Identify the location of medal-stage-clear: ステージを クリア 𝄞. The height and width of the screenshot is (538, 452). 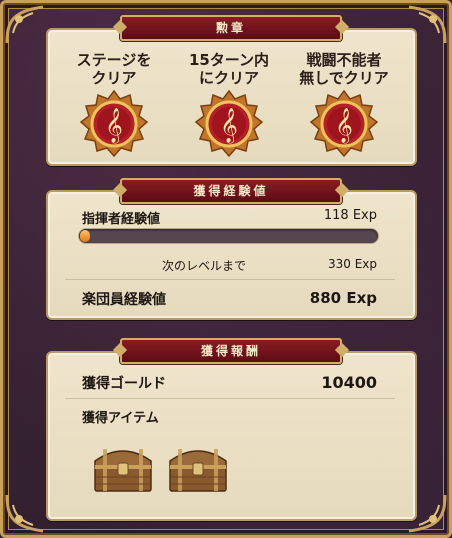
(114, 106).